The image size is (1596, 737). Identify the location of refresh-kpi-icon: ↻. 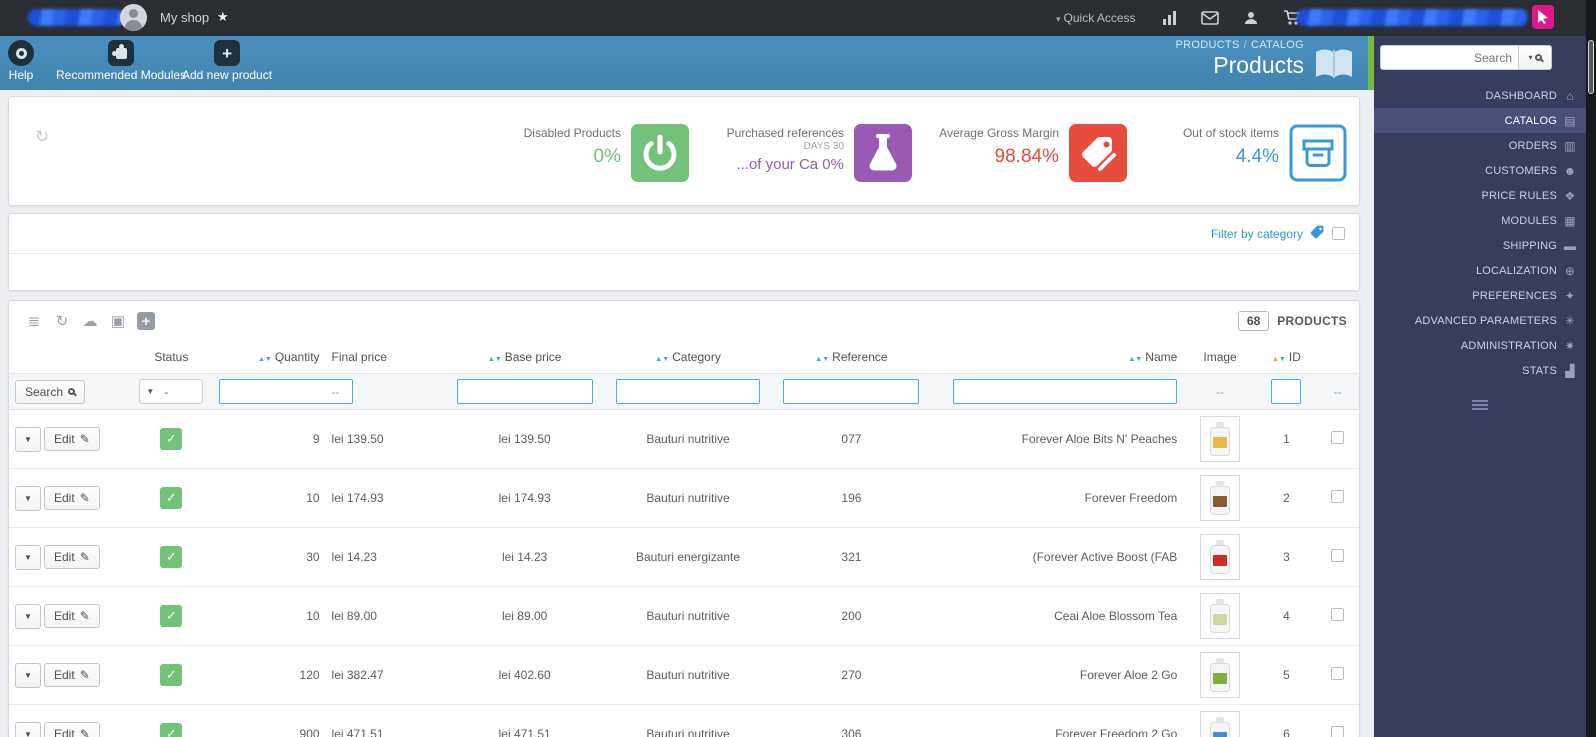
(42, 137).